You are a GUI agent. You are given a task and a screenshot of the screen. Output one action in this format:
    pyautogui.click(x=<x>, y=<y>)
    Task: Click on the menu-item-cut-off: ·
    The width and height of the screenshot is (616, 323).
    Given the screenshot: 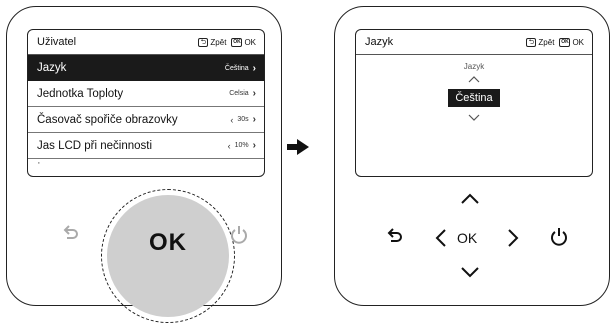 What is the action you would take?
    pyautogui.click(x=39, y=162)
    